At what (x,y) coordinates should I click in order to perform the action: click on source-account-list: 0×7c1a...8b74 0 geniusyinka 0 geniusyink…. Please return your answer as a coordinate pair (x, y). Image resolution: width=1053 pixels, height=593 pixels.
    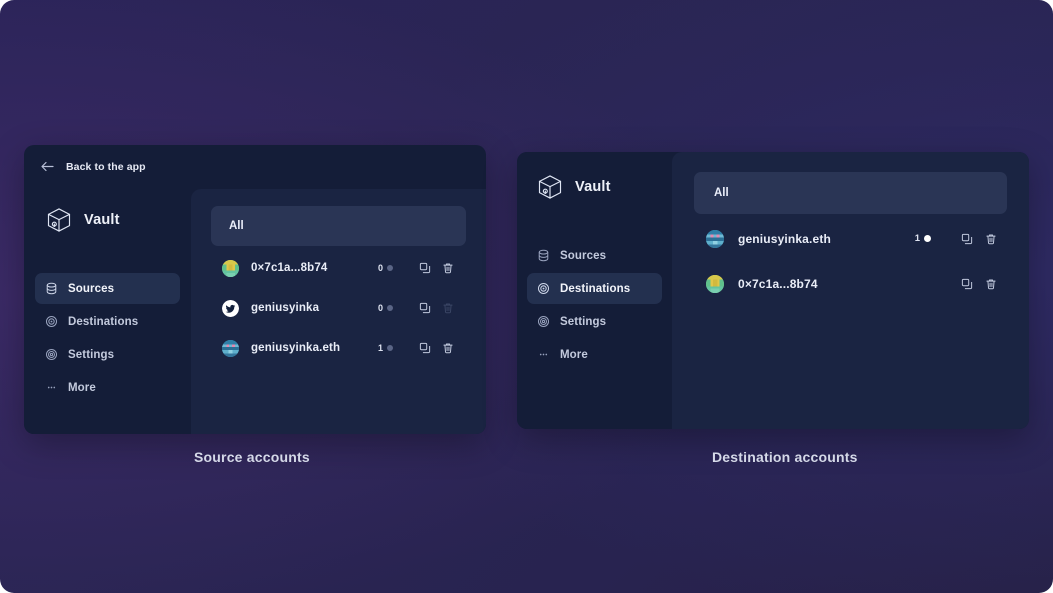
    Looking at the image, I should click on (338, 308).